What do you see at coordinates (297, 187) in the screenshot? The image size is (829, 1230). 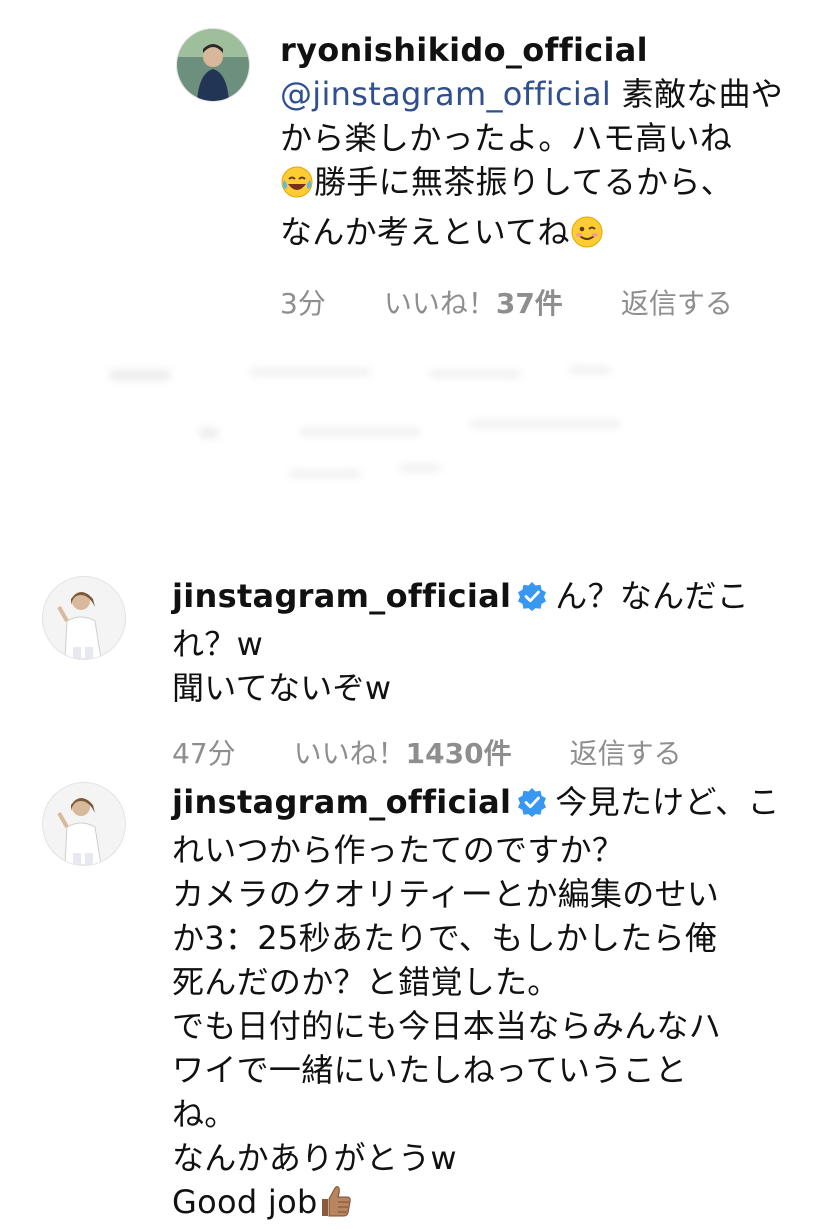 I see `face-with-tears-of-joy-icon` at bounding box center [297, 187].